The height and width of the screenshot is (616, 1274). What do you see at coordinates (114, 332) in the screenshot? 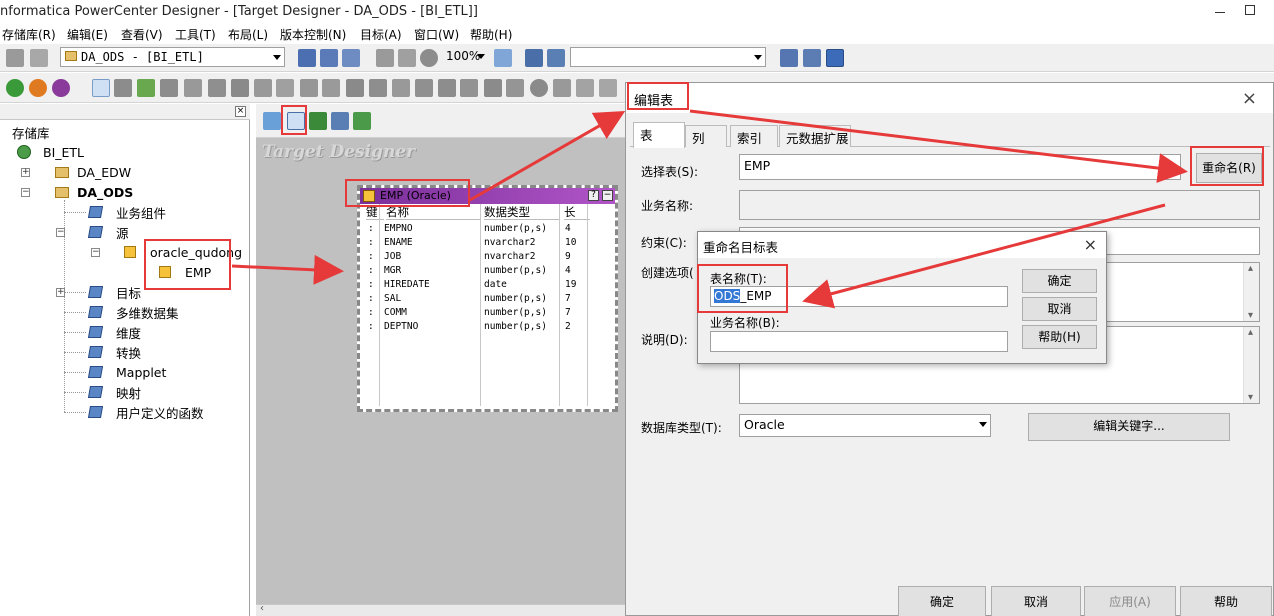
I see `tree-dimensions: 维度` at bounding box center [114, 332].